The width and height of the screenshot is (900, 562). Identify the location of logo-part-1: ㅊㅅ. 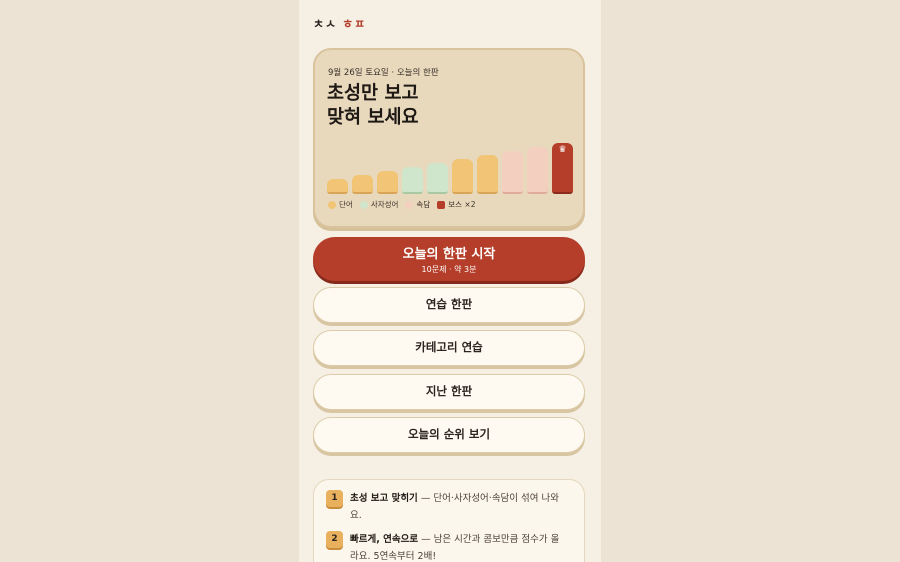
(325, 24).